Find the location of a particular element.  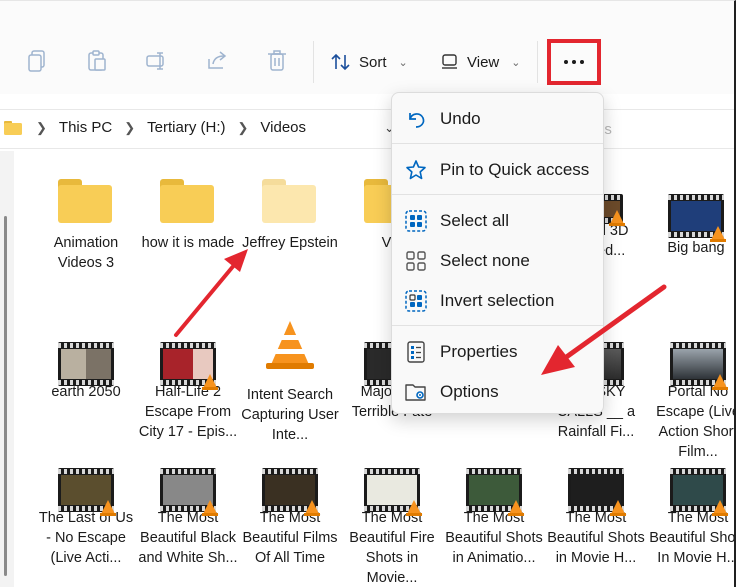

view-button: View ⌄ is located at coordinates (480, 62).